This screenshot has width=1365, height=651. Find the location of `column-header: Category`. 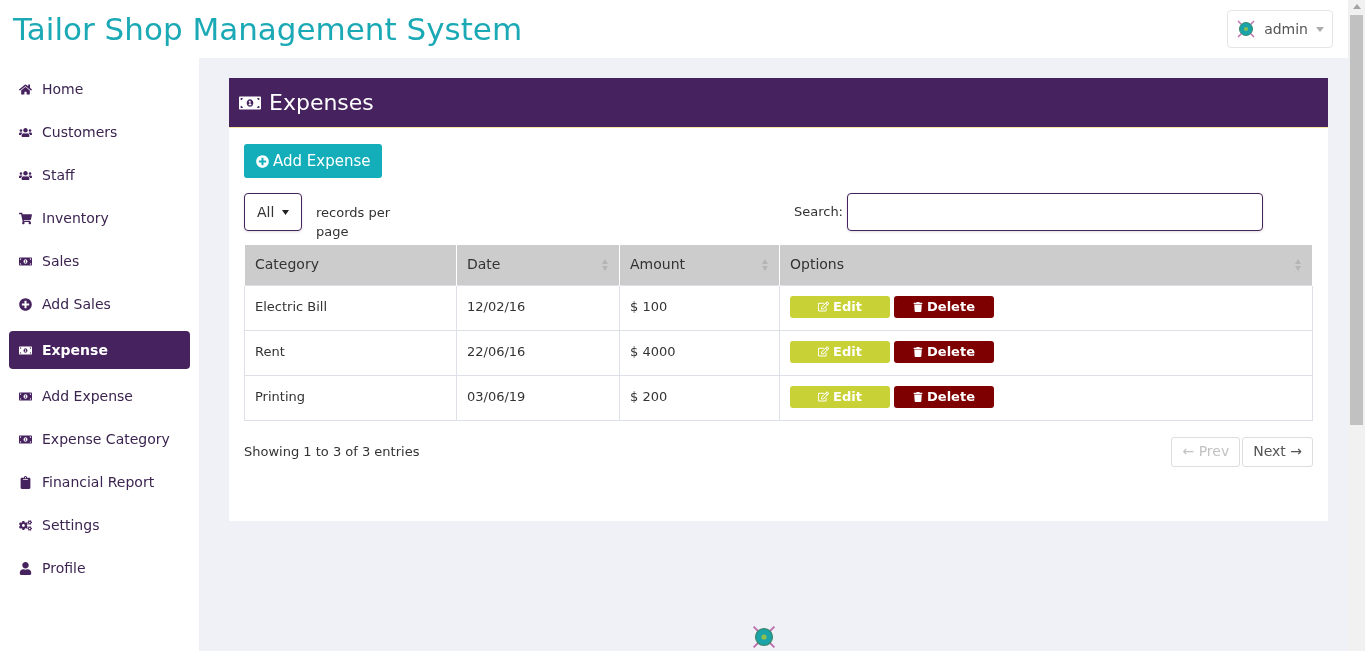

column-header: Category is located at coordinates (350, 265).